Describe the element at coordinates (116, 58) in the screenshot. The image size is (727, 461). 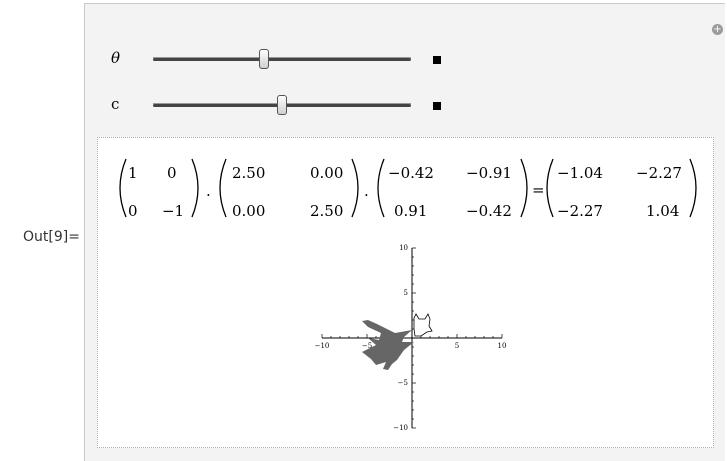
I see `theta-label: θ` at that location.